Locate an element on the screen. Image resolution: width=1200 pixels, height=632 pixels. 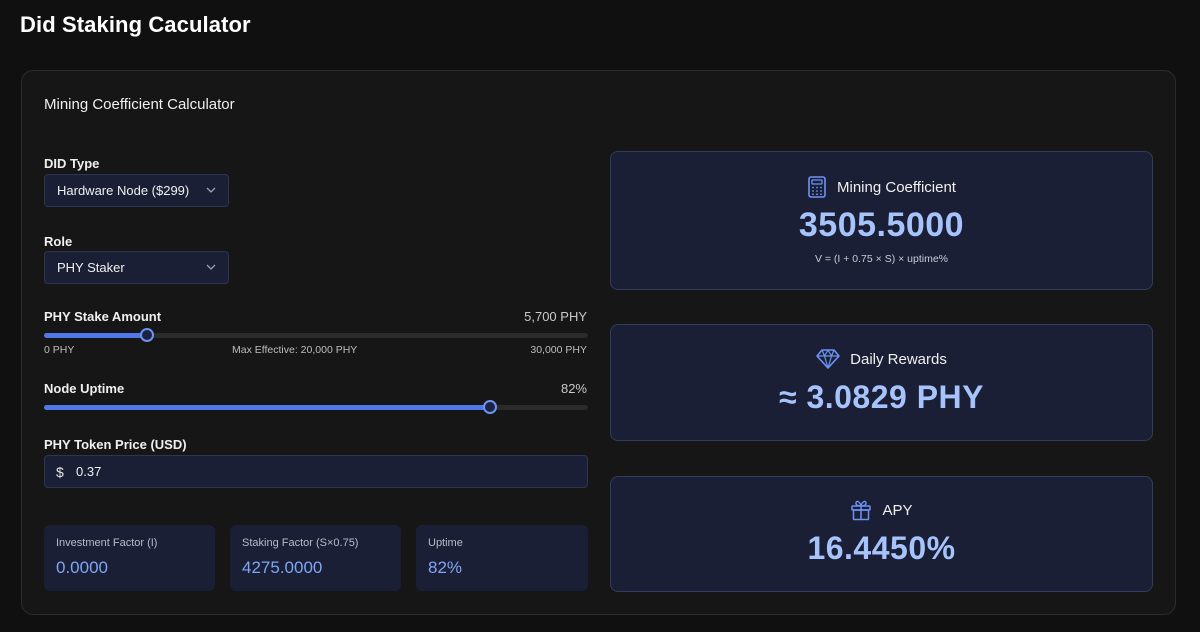
gift-icon is located at coordinates (861, 510).